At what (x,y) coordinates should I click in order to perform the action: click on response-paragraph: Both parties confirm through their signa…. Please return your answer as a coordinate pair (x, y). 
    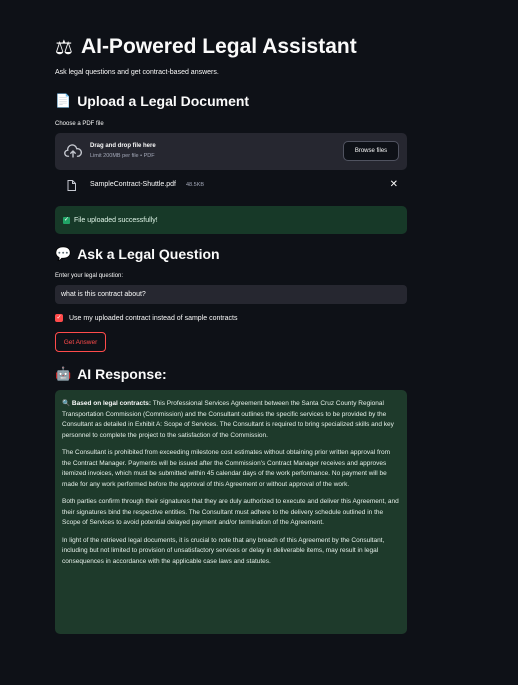
    Looking at the image, I should click on (230, 512).